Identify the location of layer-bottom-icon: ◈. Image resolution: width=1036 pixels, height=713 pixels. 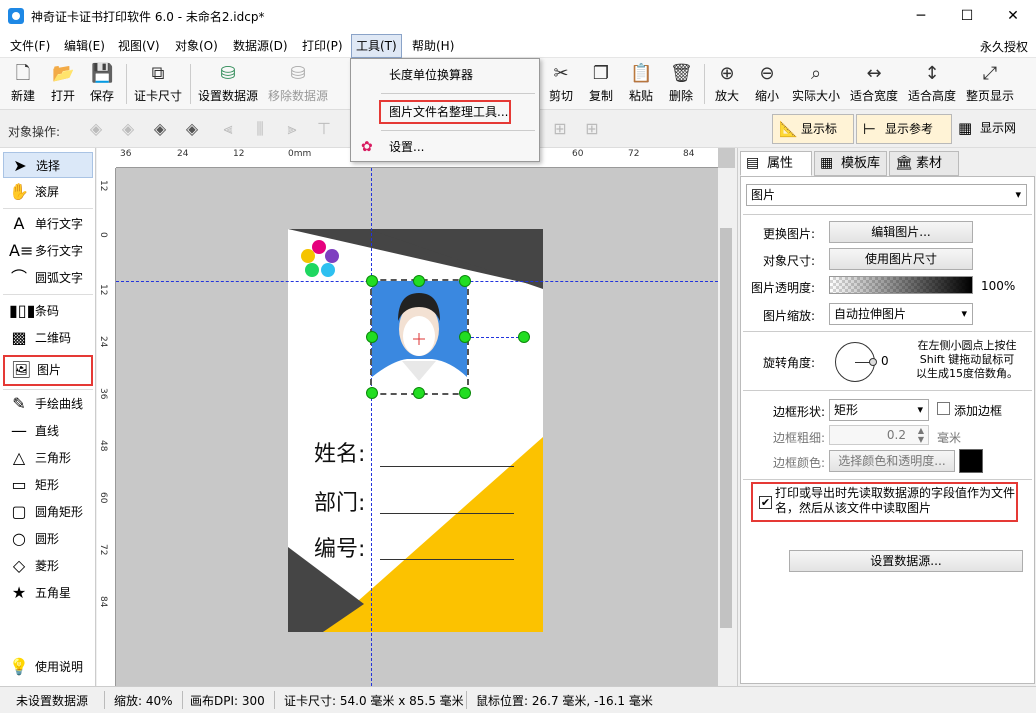
(96, 129).